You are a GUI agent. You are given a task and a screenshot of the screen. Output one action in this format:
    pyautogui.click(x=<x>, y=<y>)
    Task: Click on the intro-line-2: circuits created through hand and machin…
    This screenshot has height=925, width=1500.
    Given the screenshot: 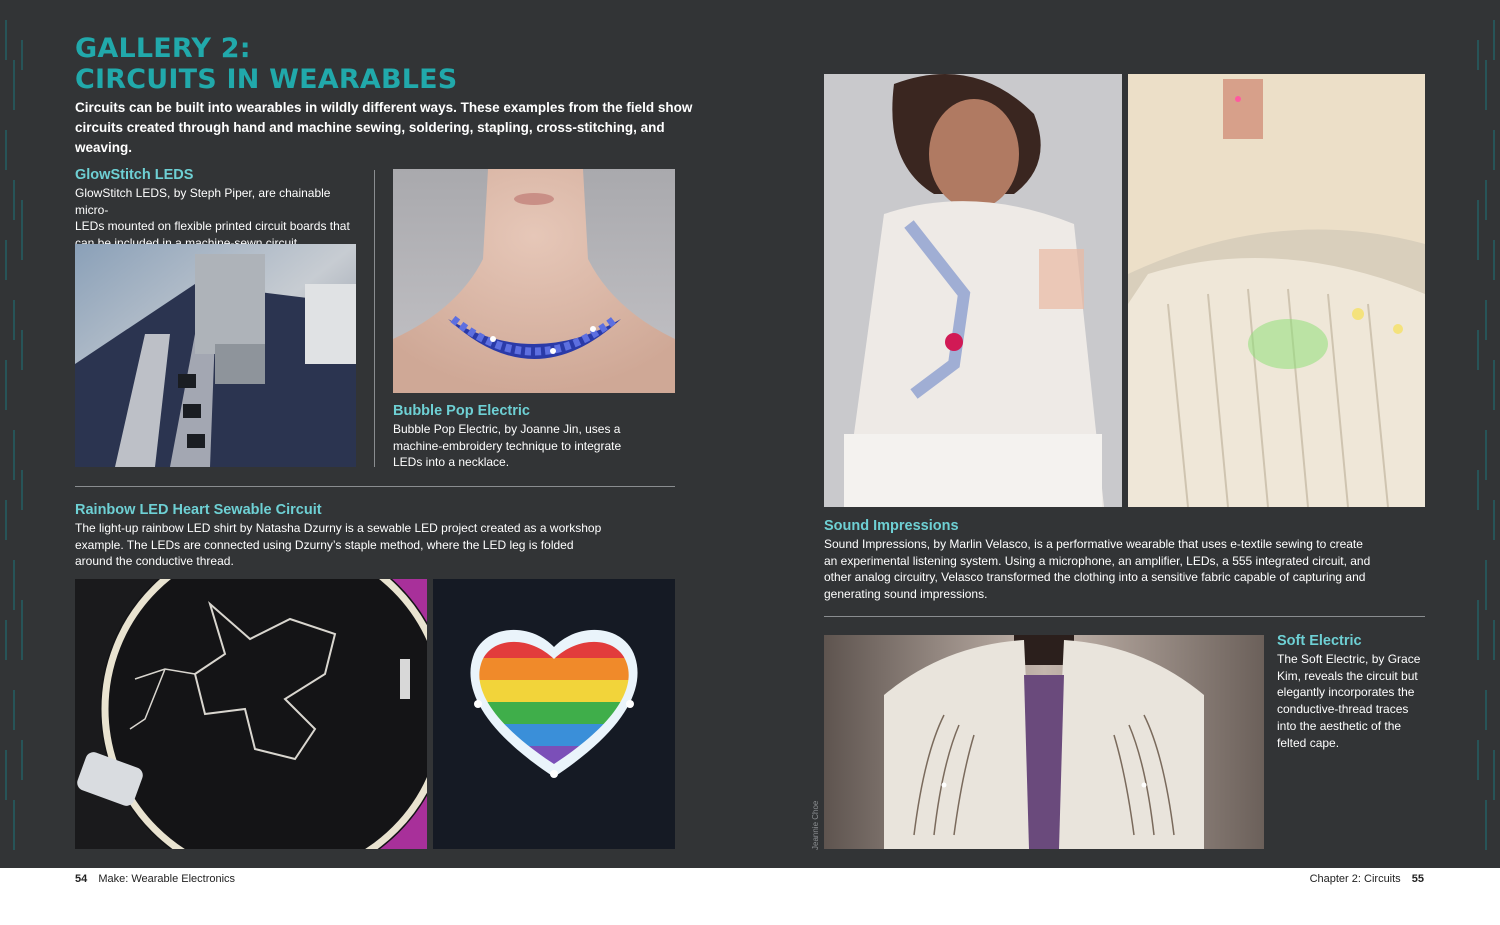 What is the action you would take?
    pyautogui.click(x=370, y=137)
    